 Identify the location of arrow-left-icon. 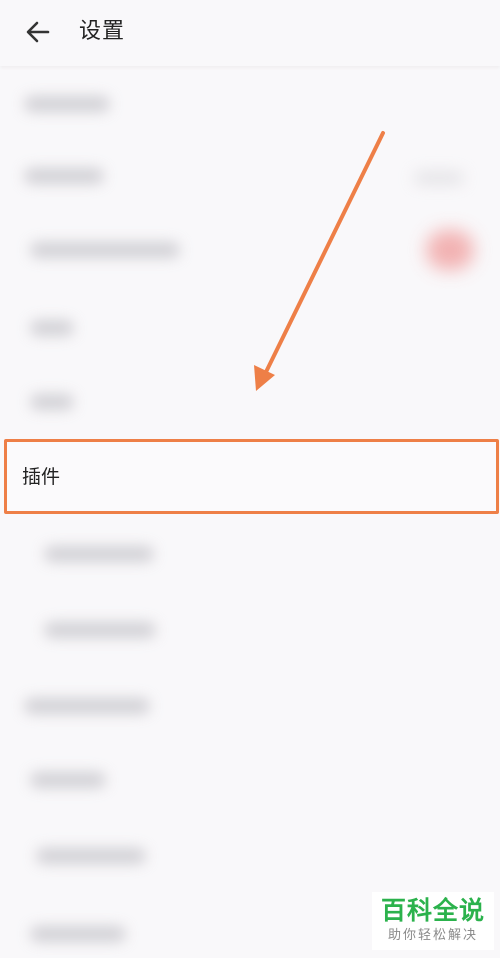
(38, 32).